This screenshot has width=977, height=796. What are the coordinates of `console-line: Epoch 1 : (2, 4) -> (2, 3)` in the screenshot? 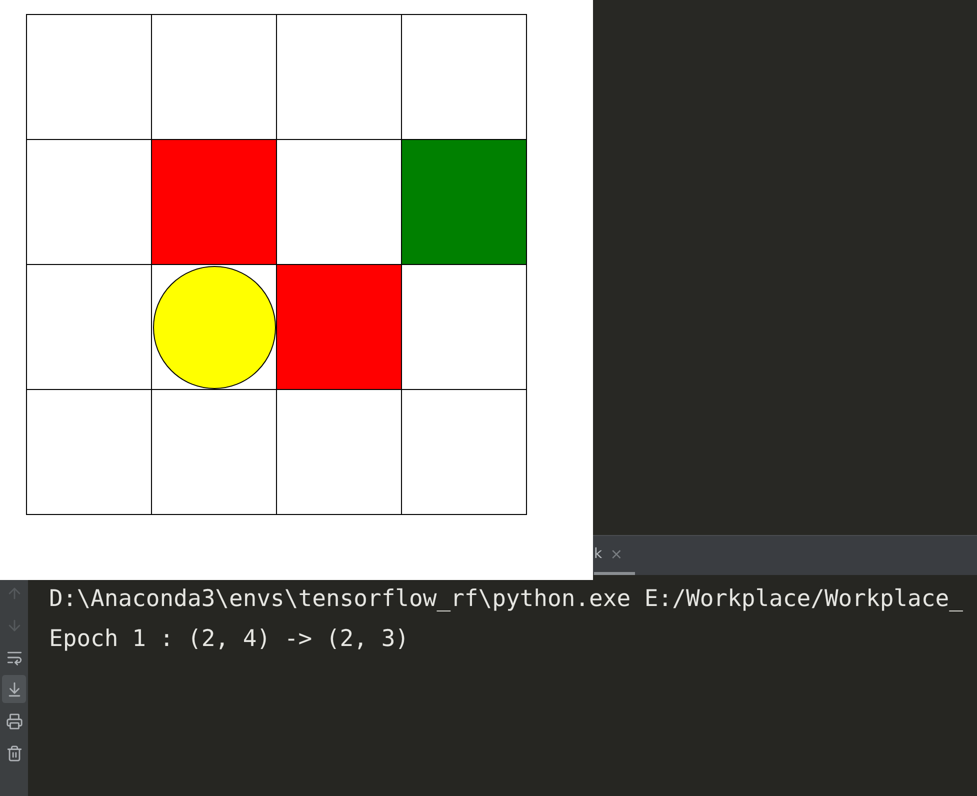 It's located at (229, 639).